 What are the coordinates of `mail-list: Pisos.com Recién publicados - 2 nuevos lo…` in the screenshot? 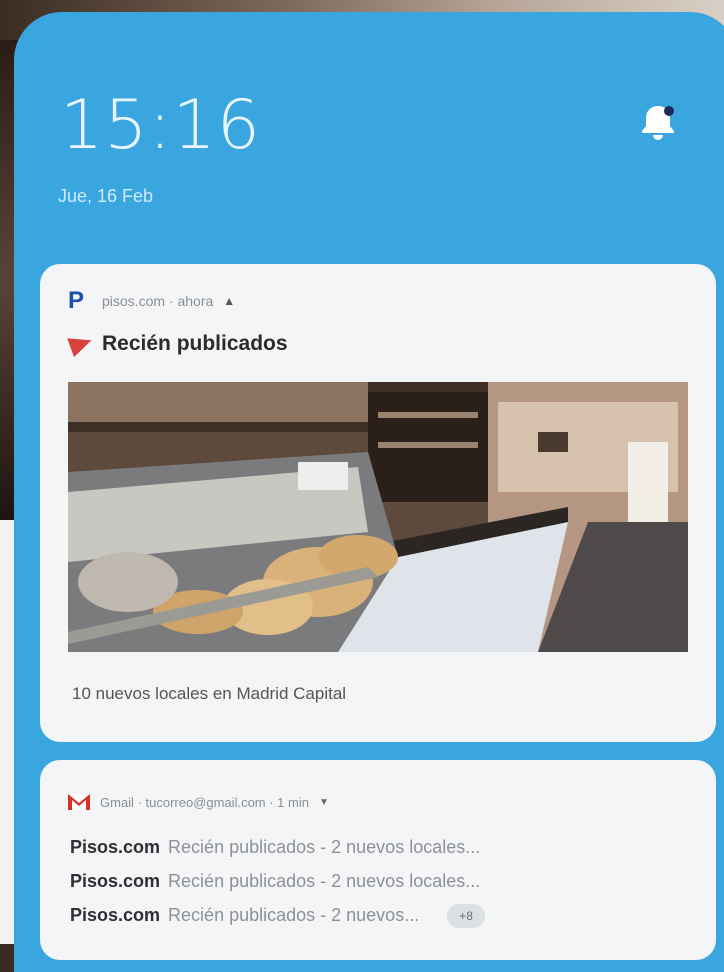 It's located at (380, 881).